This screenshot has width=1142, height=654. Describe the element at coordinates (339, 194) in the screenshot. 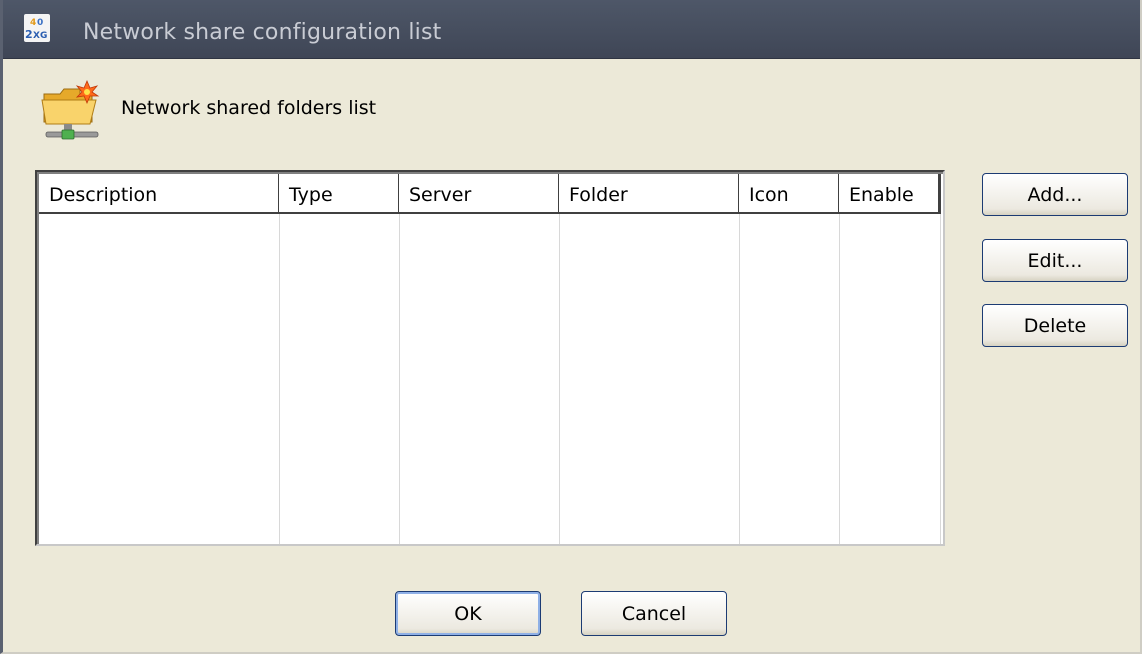

I see `column-header-type: Type` at that location.